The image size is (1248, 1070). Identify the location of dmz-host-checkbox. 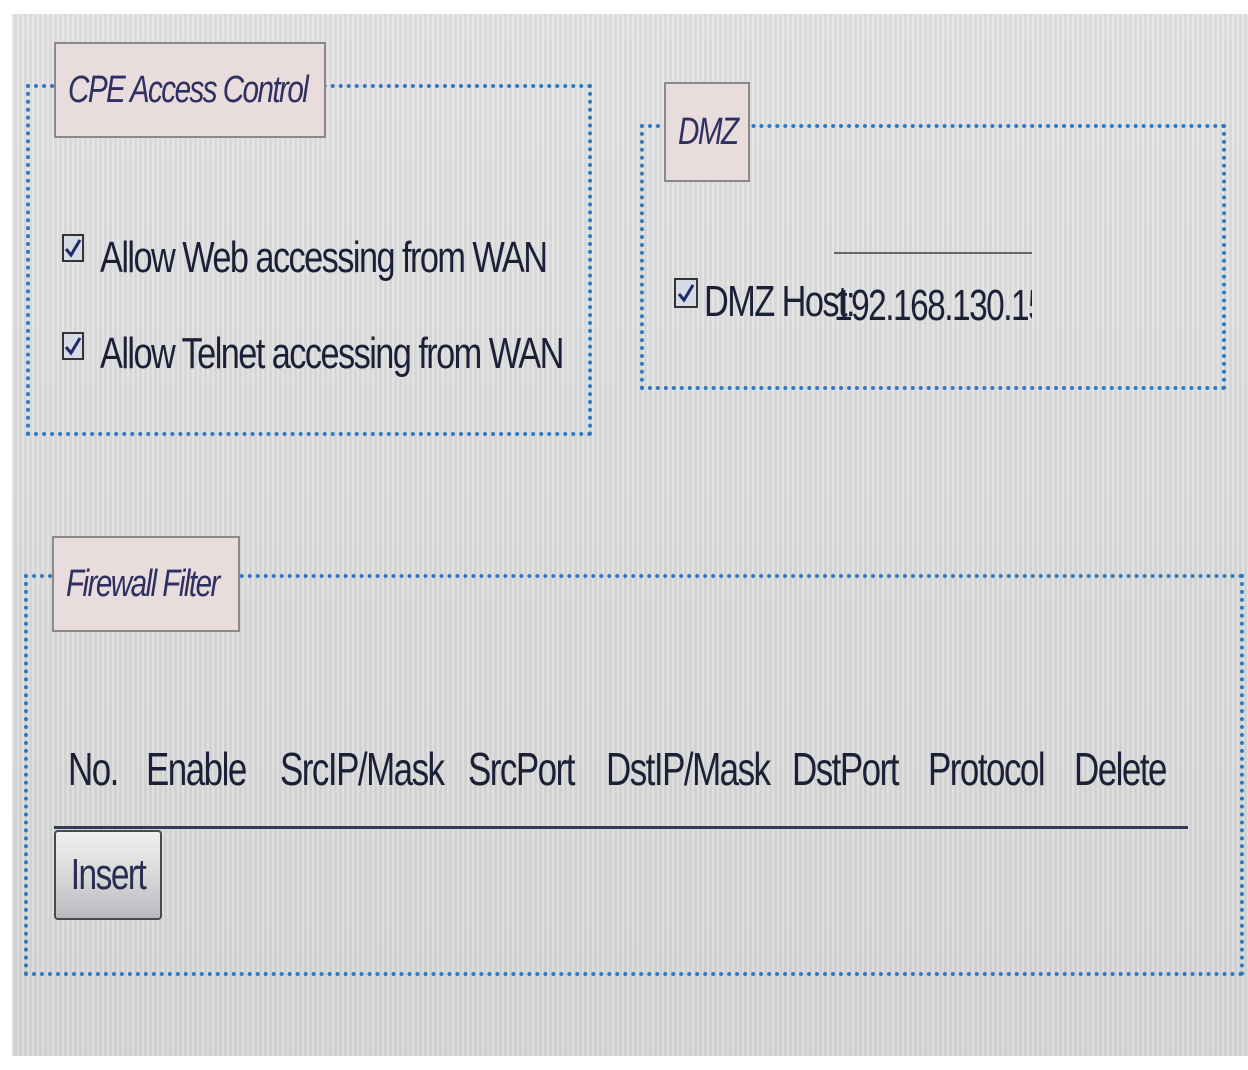
(686, 293).